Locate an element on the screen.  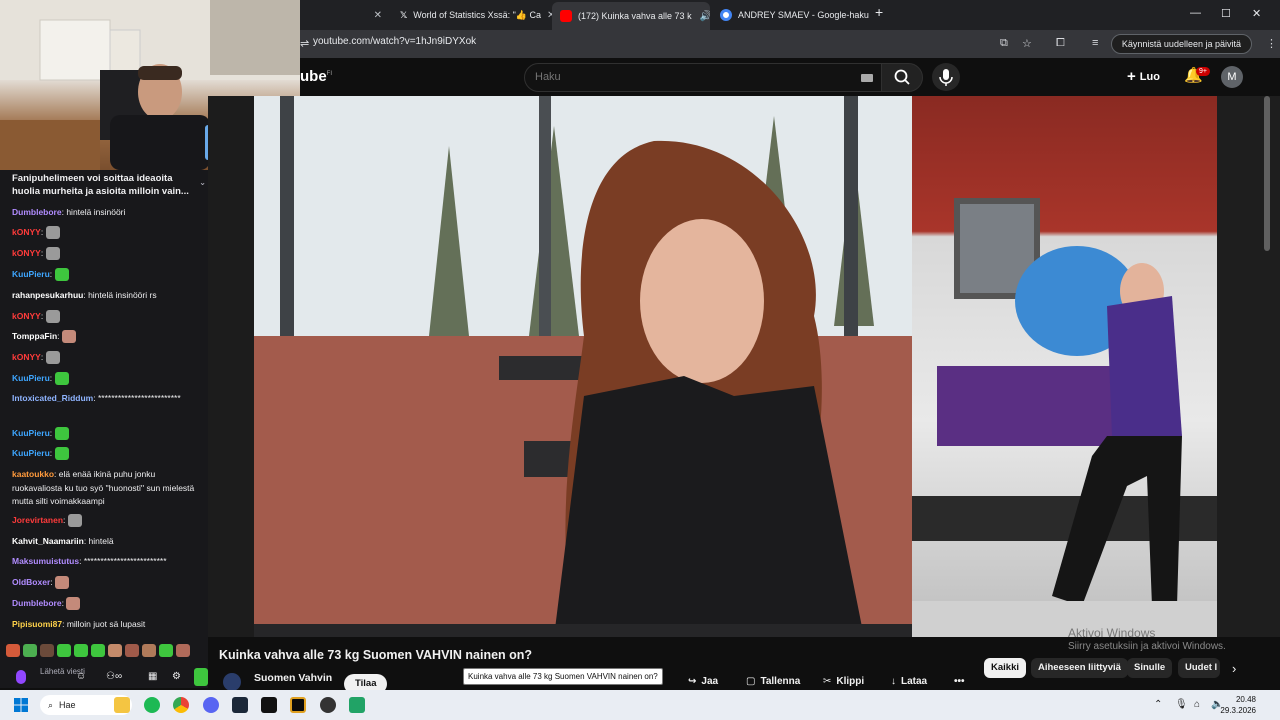
tray-network-icon: ⌂ is located at coordinates (1197, 704).